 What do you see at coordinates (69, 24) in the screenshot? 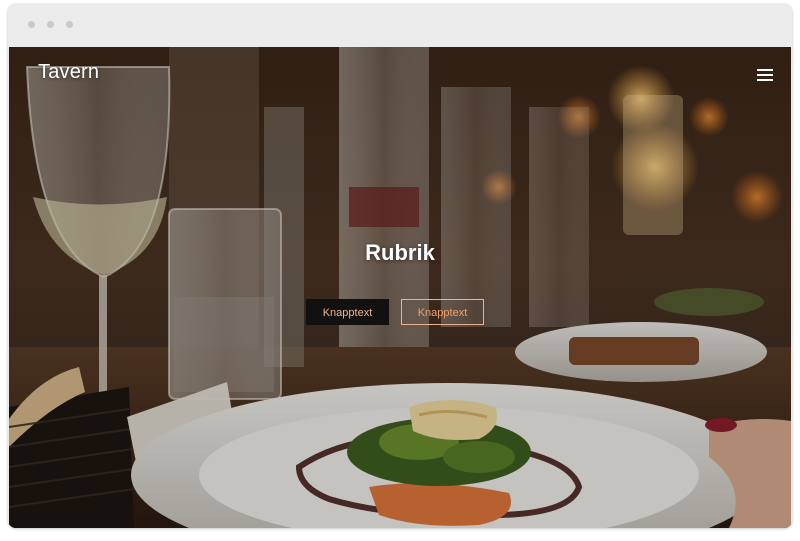
I see `window-control-maximize` at bounding box center [69, 24].